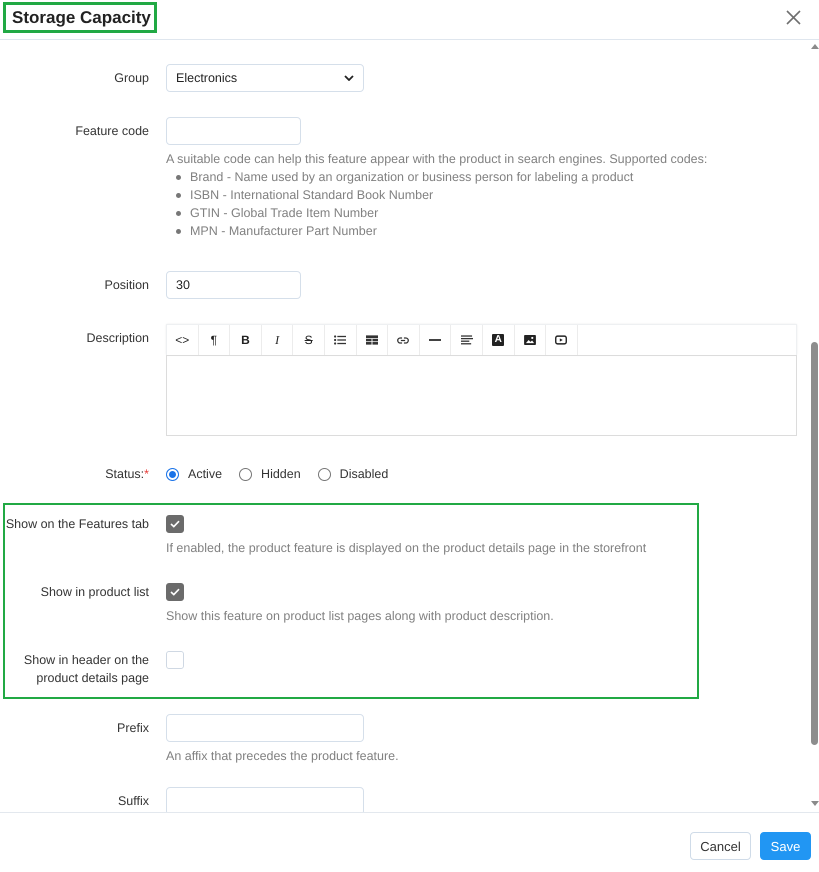 Image resolution: width=819 pixels, height=872 pixels. I want to click on feature-code-field, so click(233, 131).